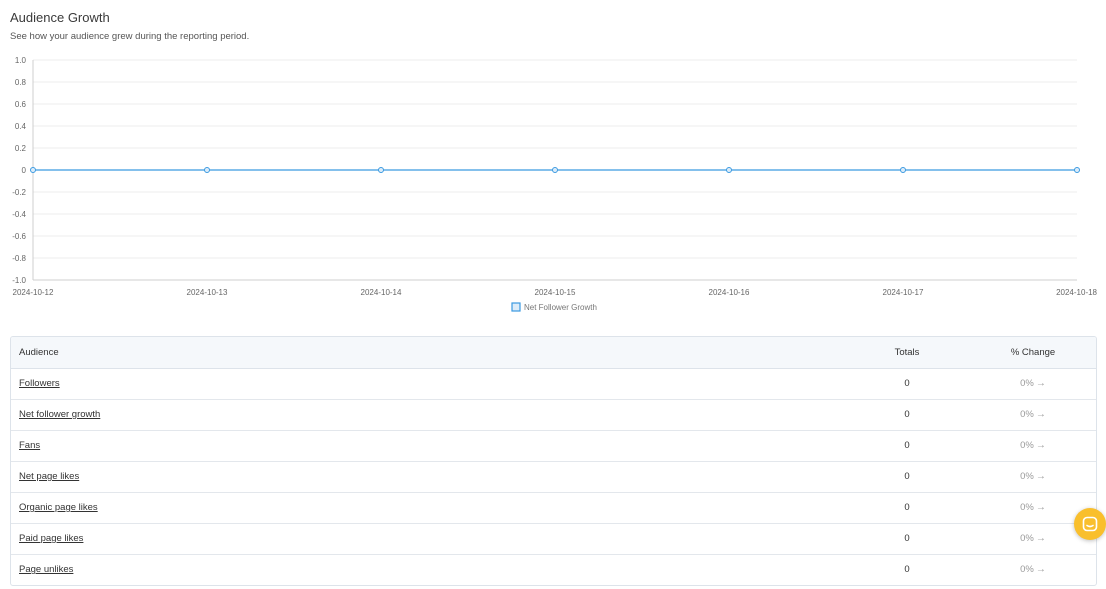 This screenshot has width=1106, height=589. Describe the element at coordinates (19, 258) in the screenshot. I see `y-tick-label: -0.8` at that location.